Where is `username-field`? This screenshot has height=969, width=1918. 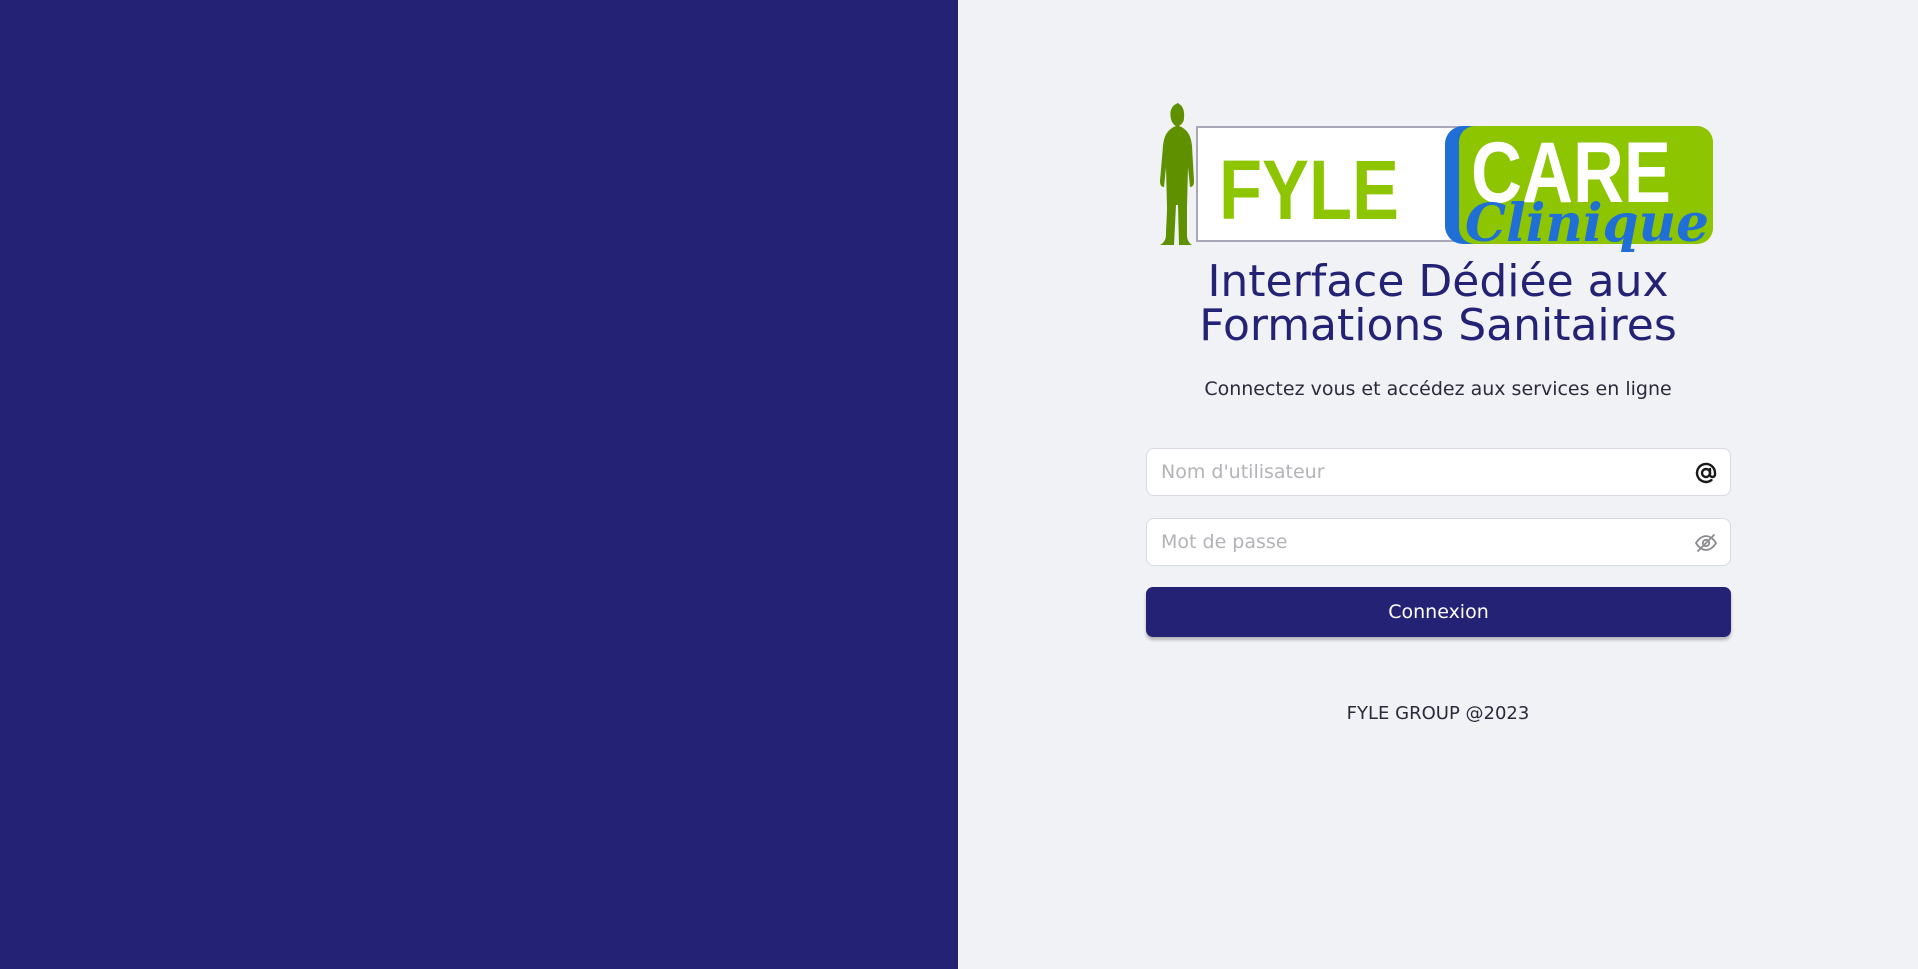
username-field is located at coordinates (1438, 472).